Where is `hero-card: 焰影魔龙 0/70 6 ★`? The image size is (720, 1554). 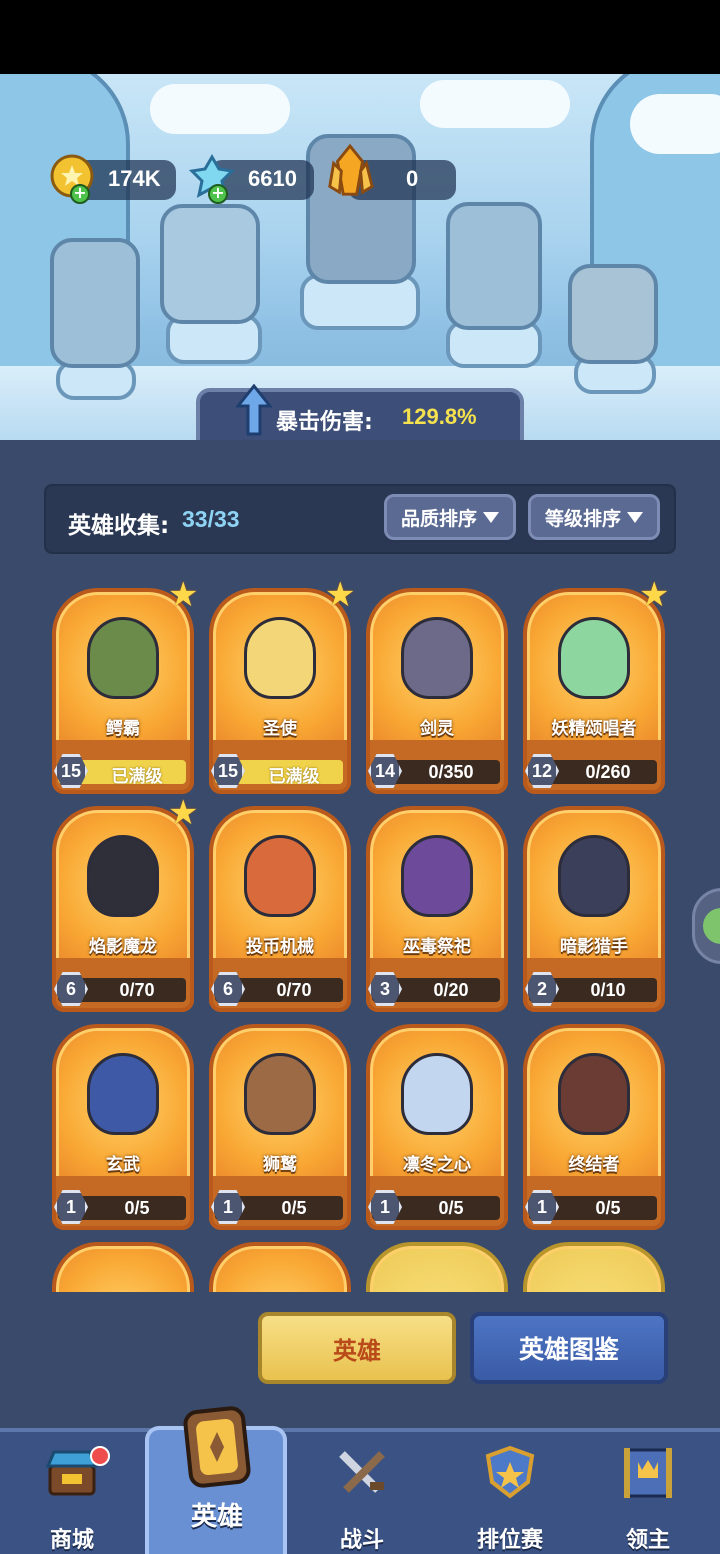 hero-card: 焰影魔龙 0/70 6 ★ is located at coordinates (125, 904).